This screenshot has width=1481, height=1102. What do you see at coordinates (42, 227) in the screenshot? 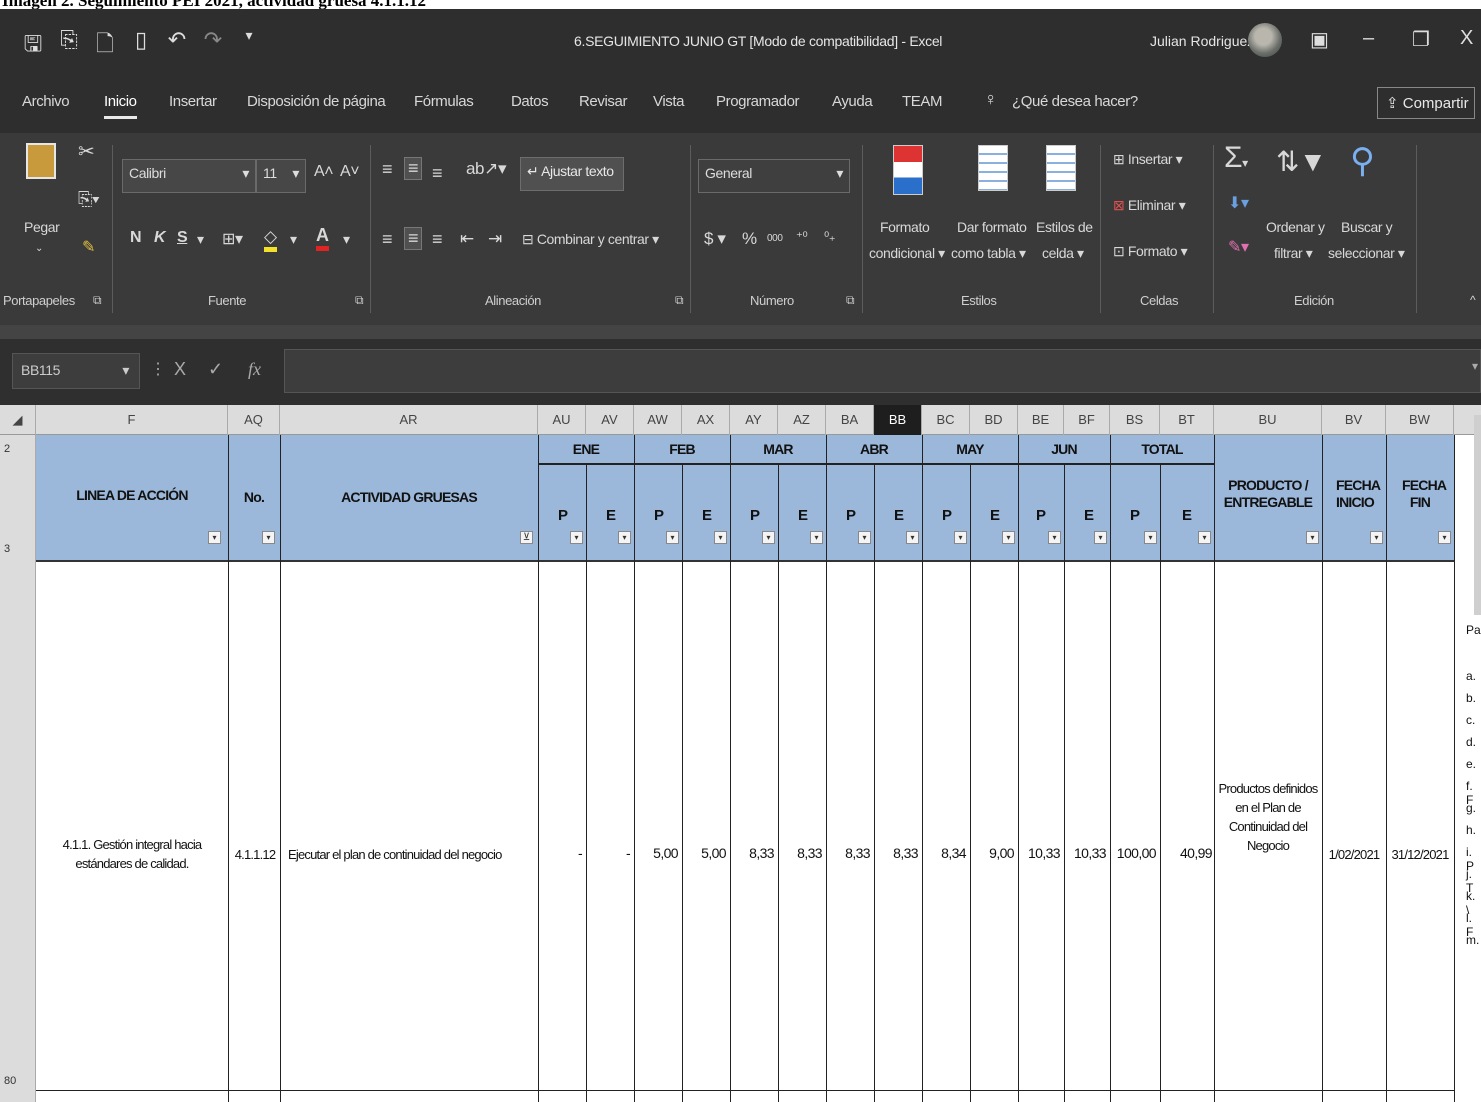
I see `paste-button: Pegar` at bounding box center [42, 227].